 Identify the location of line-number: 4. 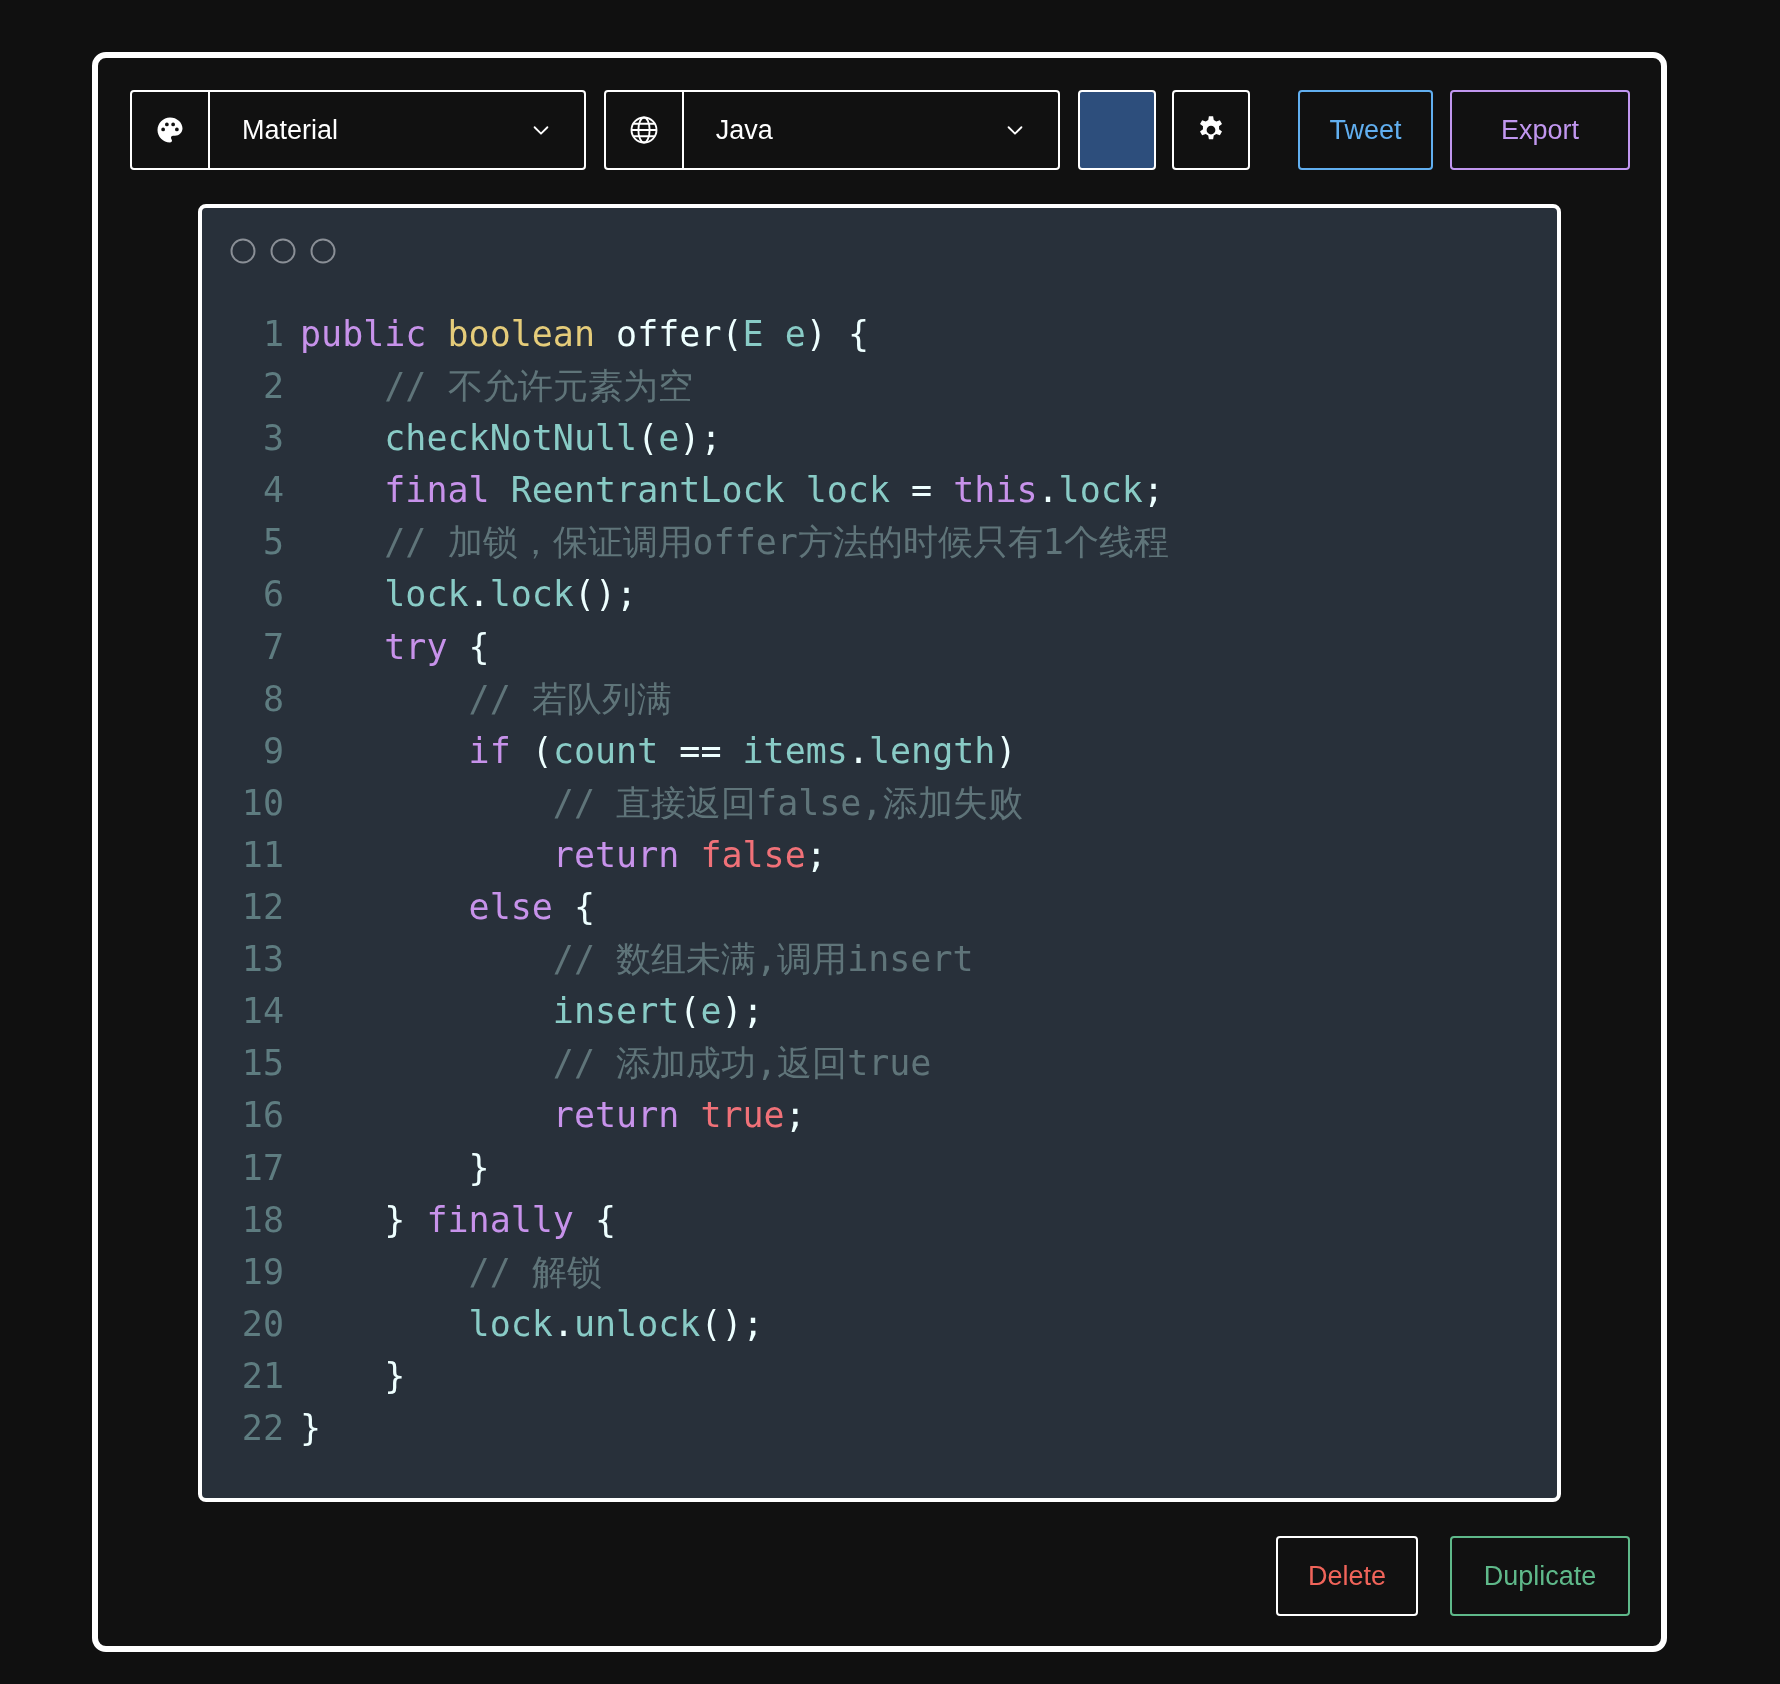
(272, 491).